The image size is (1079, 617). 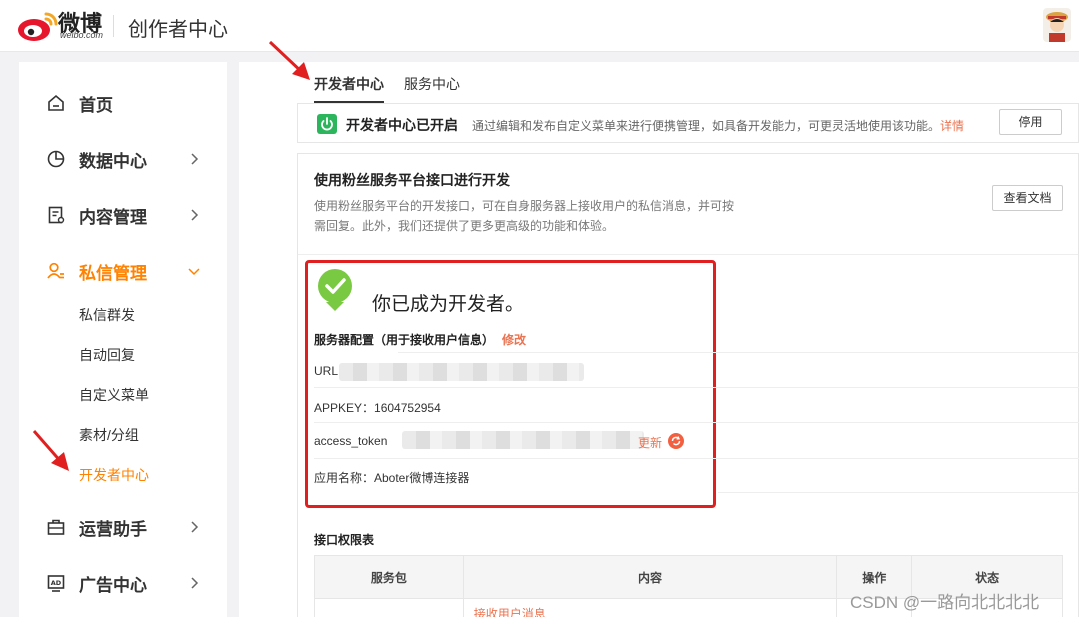 What do you see at coordinates (114, 475) in the screenshot?
I see `sidebar-subitem-developer-center: 开发者中心` at bounding box center [114, 475].